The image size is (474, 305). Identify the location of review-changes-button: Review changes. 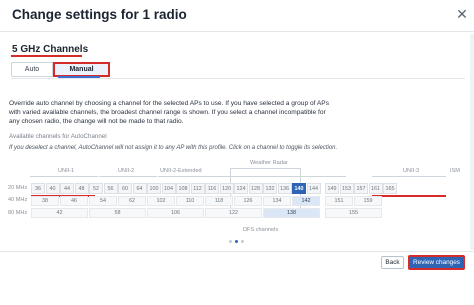
(436, 262).